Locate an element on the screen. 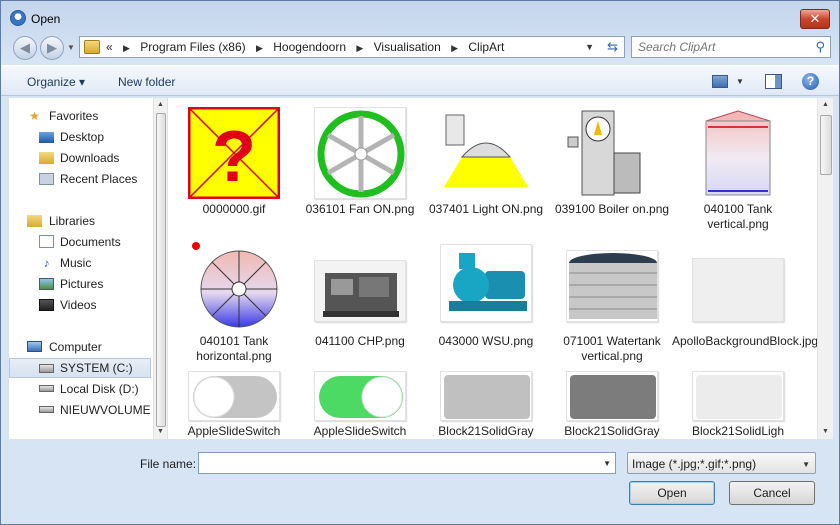 The width and height of the screenshot is (840, 525). back-arrow-icon: ◀ is located at coordinates (25, 47).